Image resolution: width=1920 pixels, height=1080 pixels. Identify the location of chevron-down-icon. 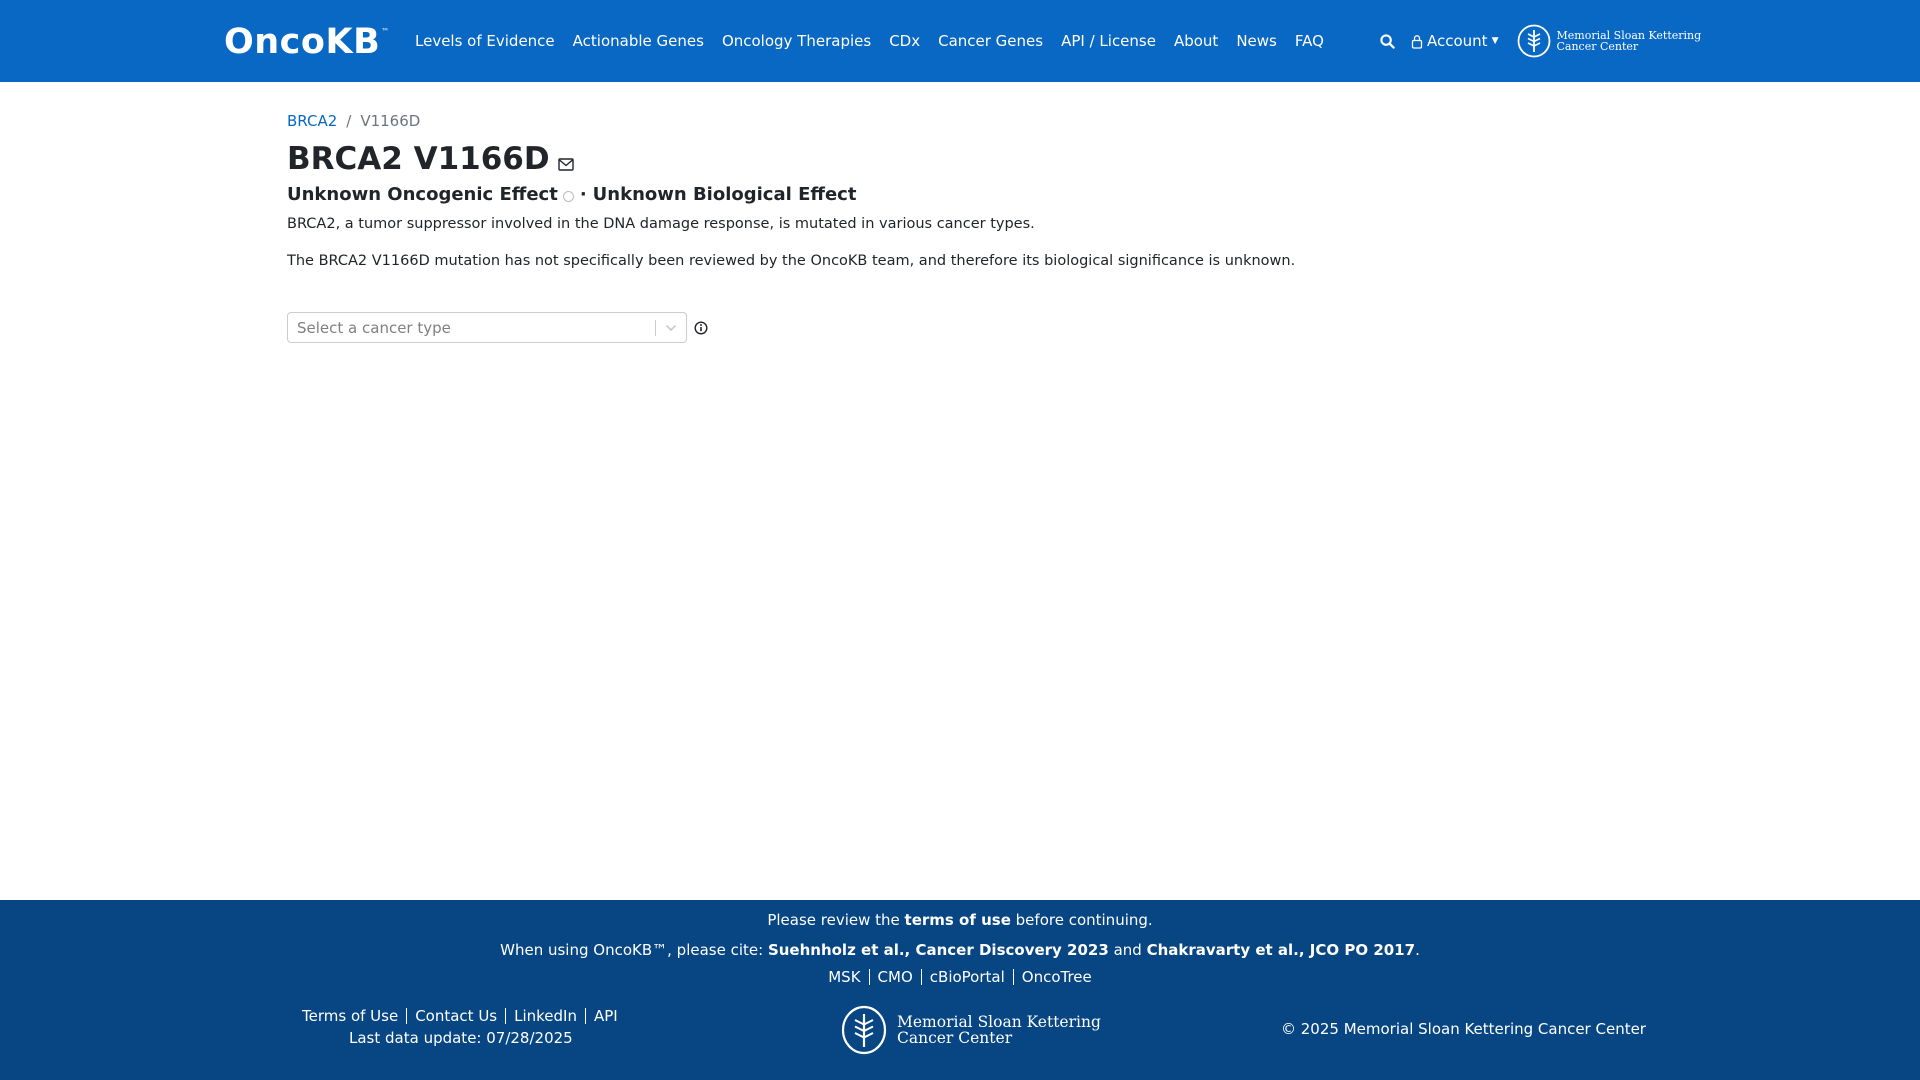
(671, 328).